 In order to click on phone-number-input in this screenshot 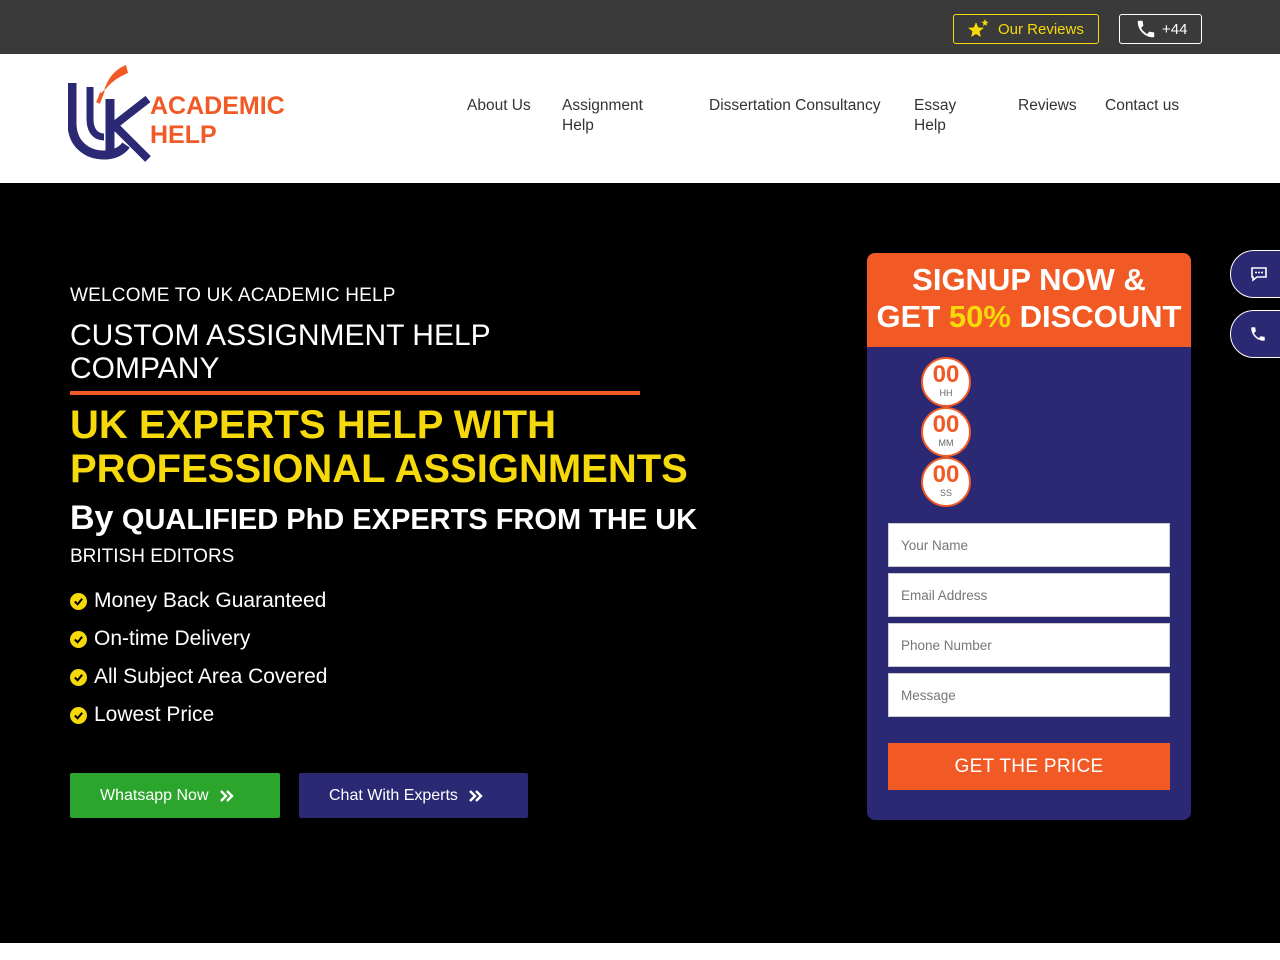, I will do `click(1029, 645)`.